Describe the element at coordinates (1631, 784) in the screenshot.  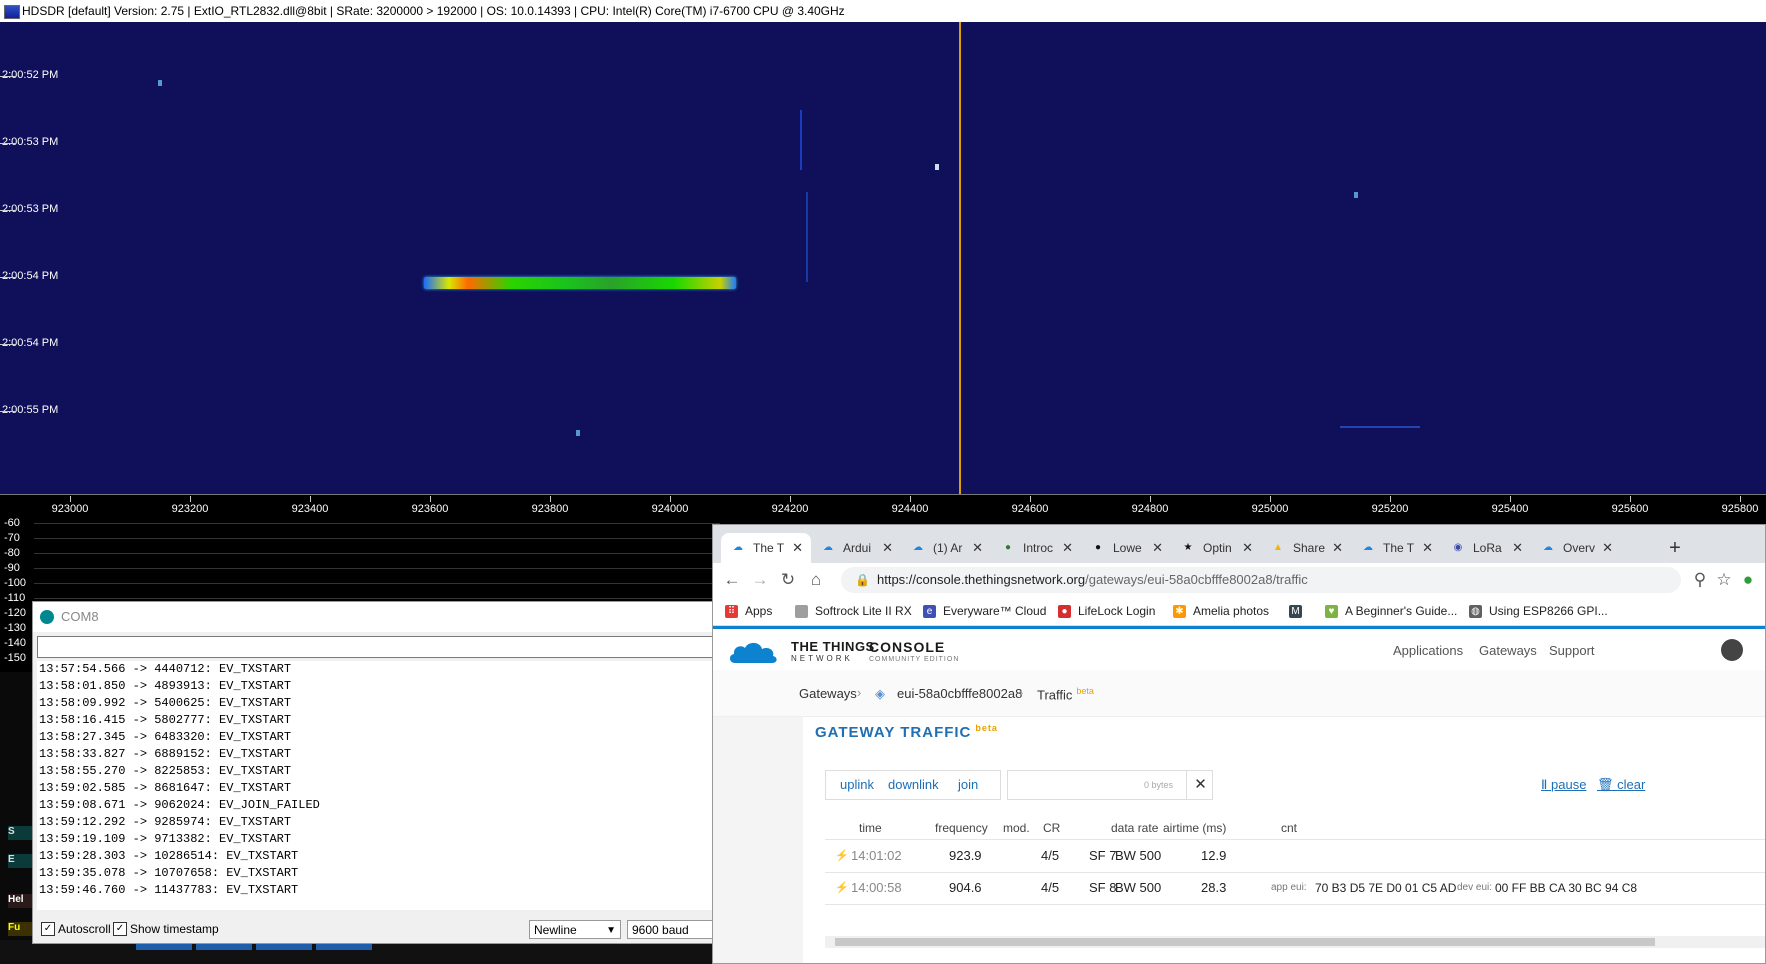
I see `clear-label: clear` at that location.